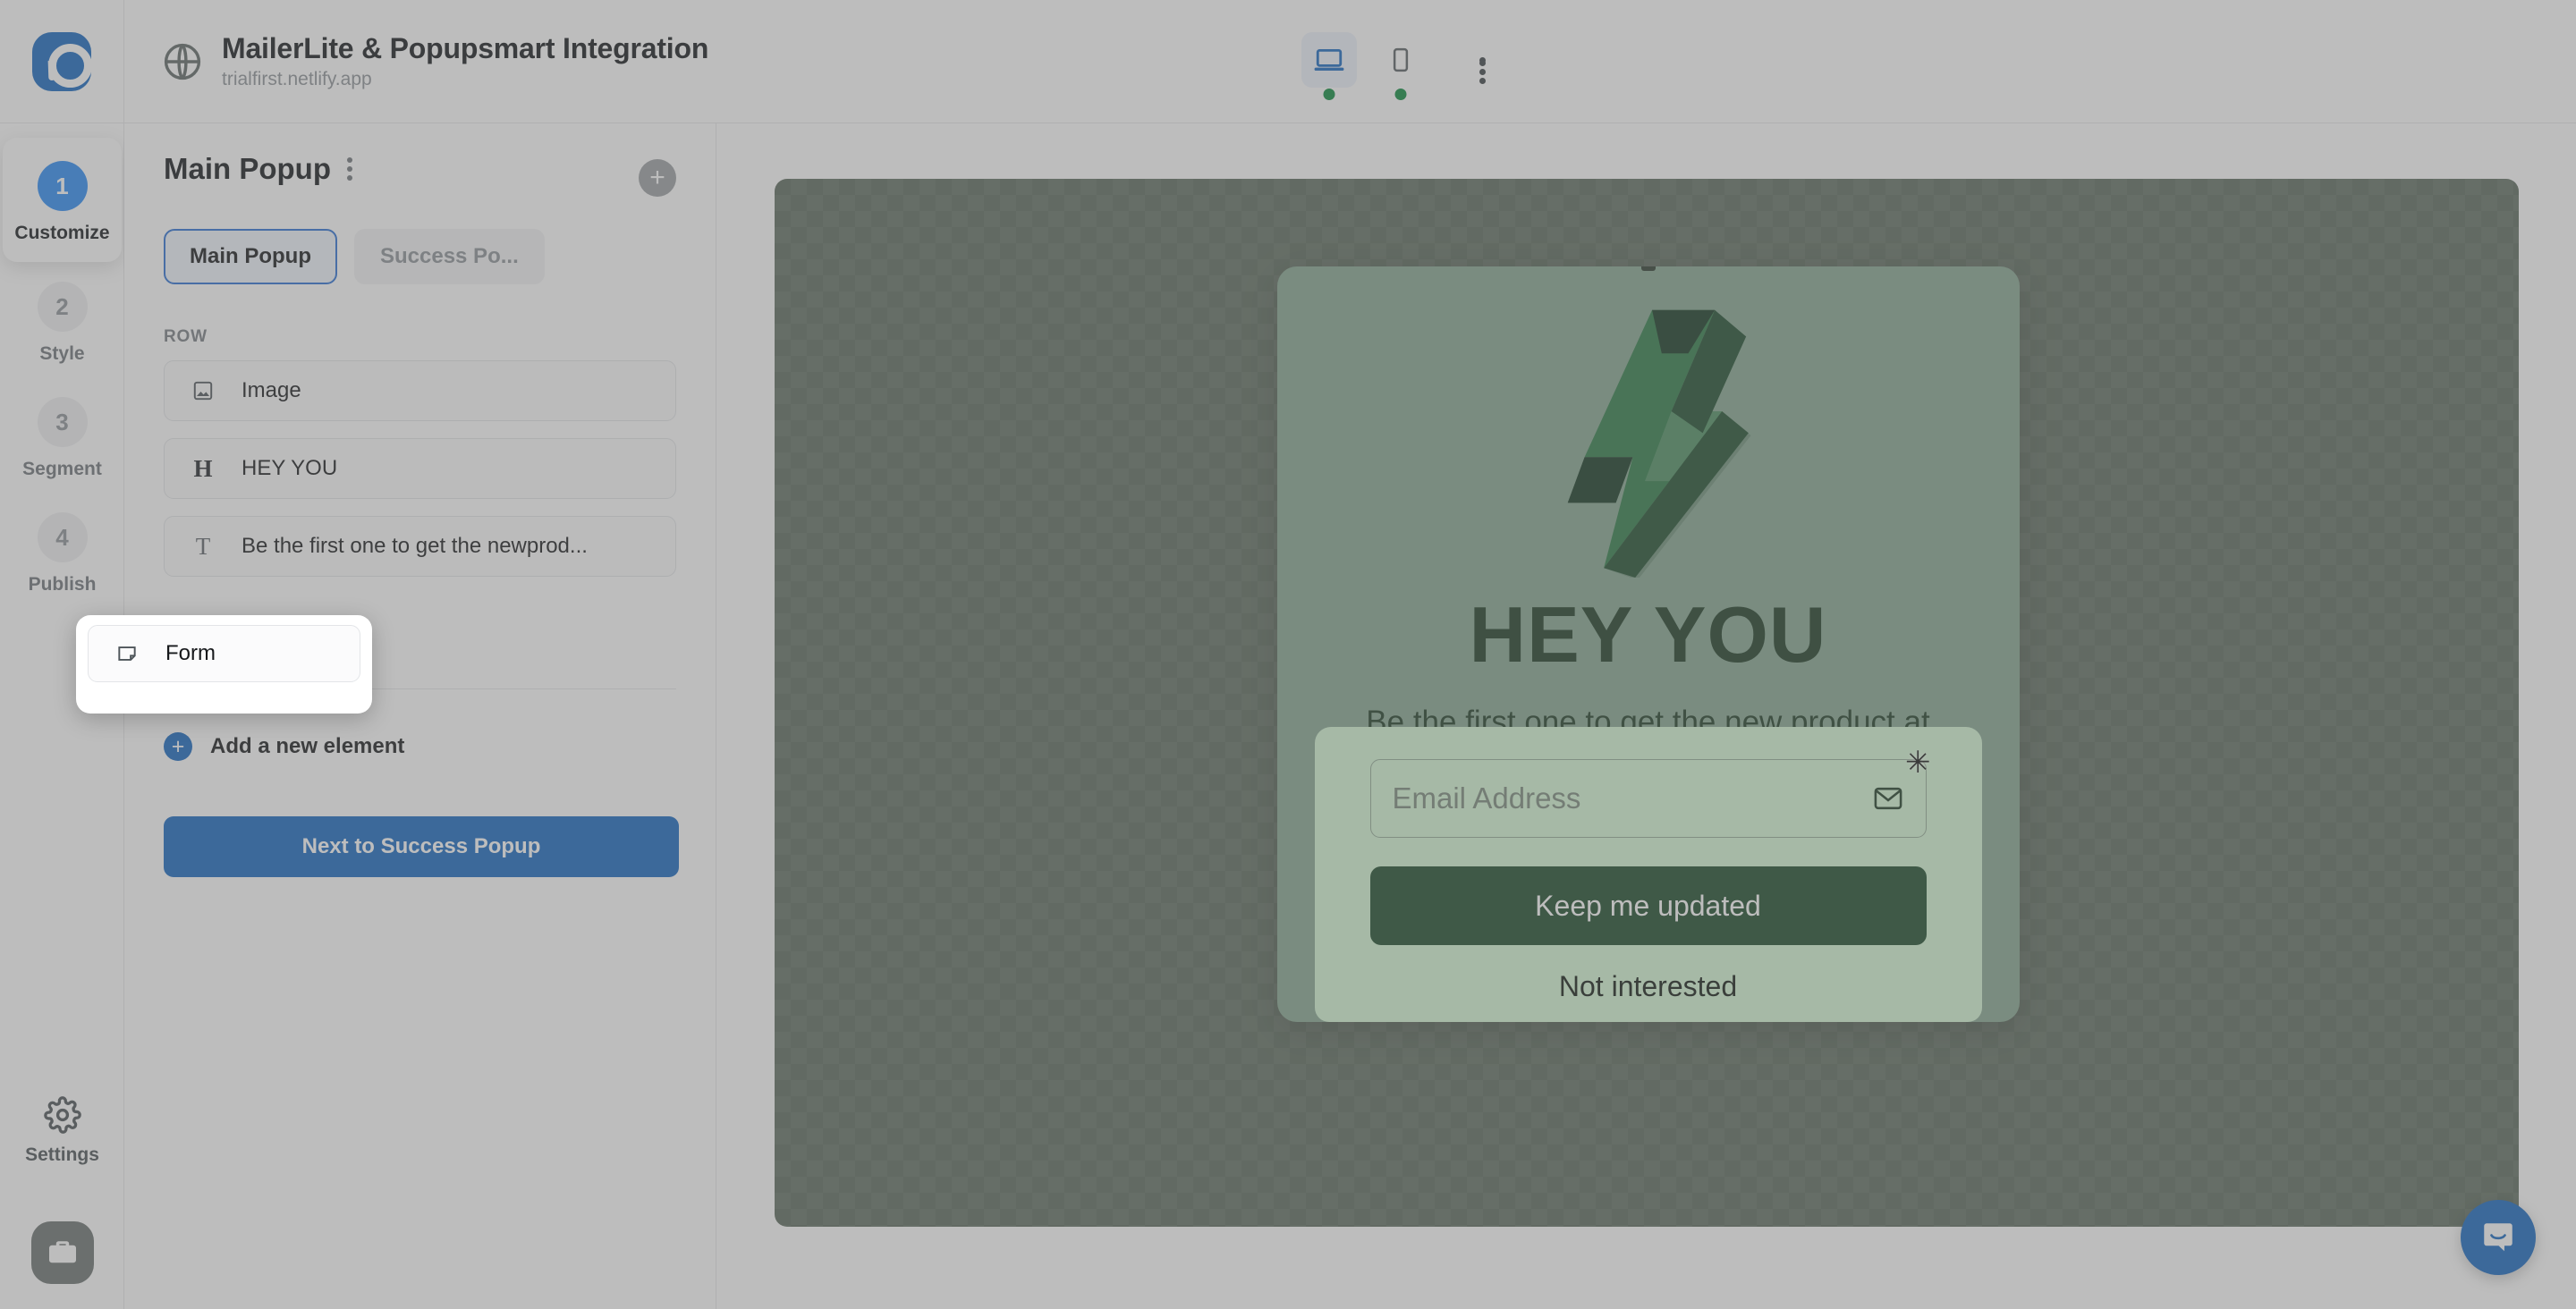 The height and width of the screenshot is (1309, 2576). Describe the element at coordinates (465, 48) in the screenshot. I see `page-title: MailerLite & Popupsmart Integration` at that location.